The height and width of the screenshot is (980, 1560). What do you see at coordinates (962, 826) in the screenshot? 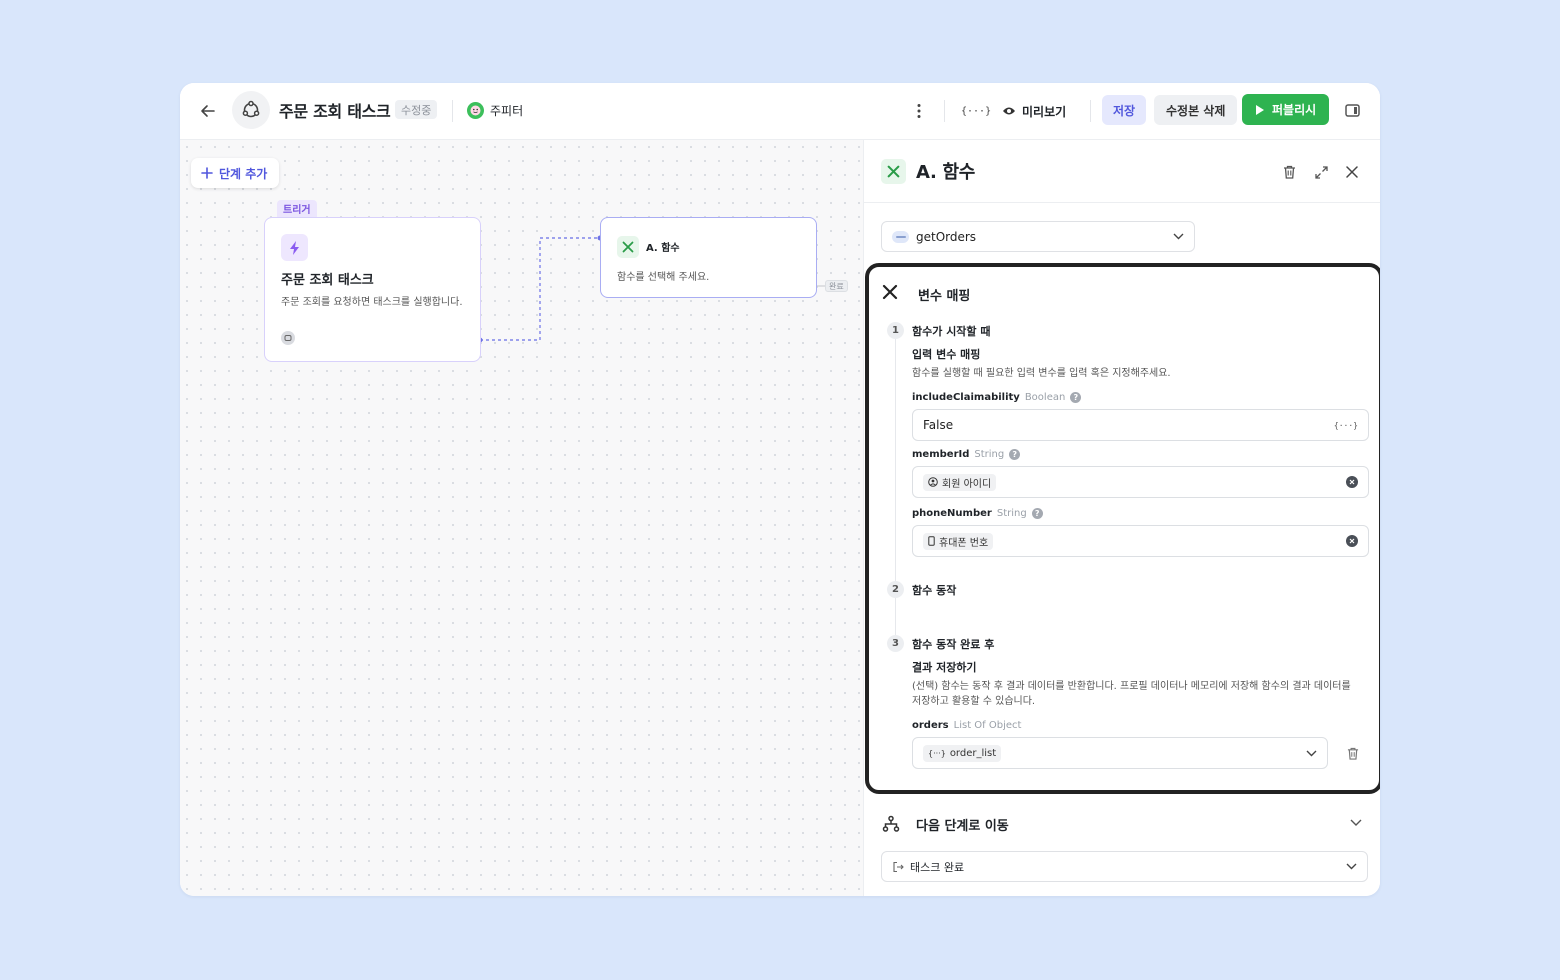
I see `next-step-title: 다음 단계로 이동` at bounding box center [962, 826].